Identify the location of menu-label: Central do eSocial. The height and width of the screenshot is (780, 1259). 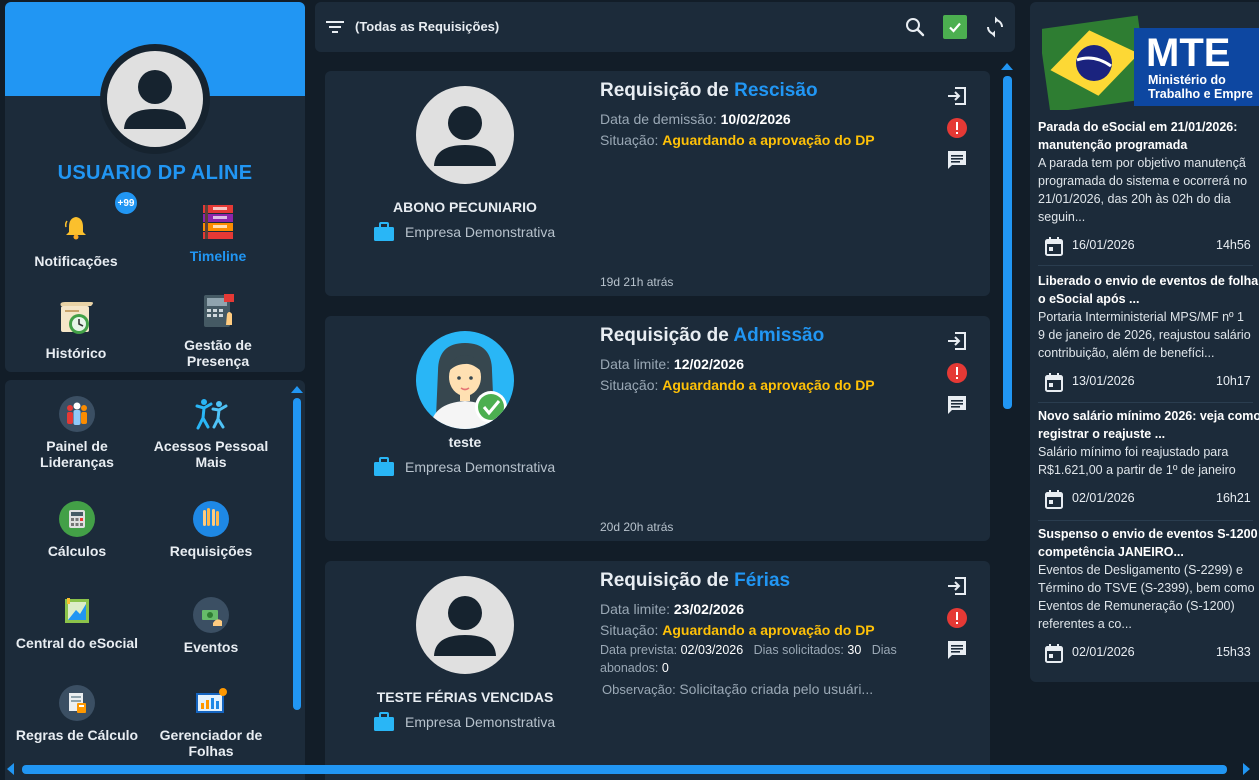
(77, 643).